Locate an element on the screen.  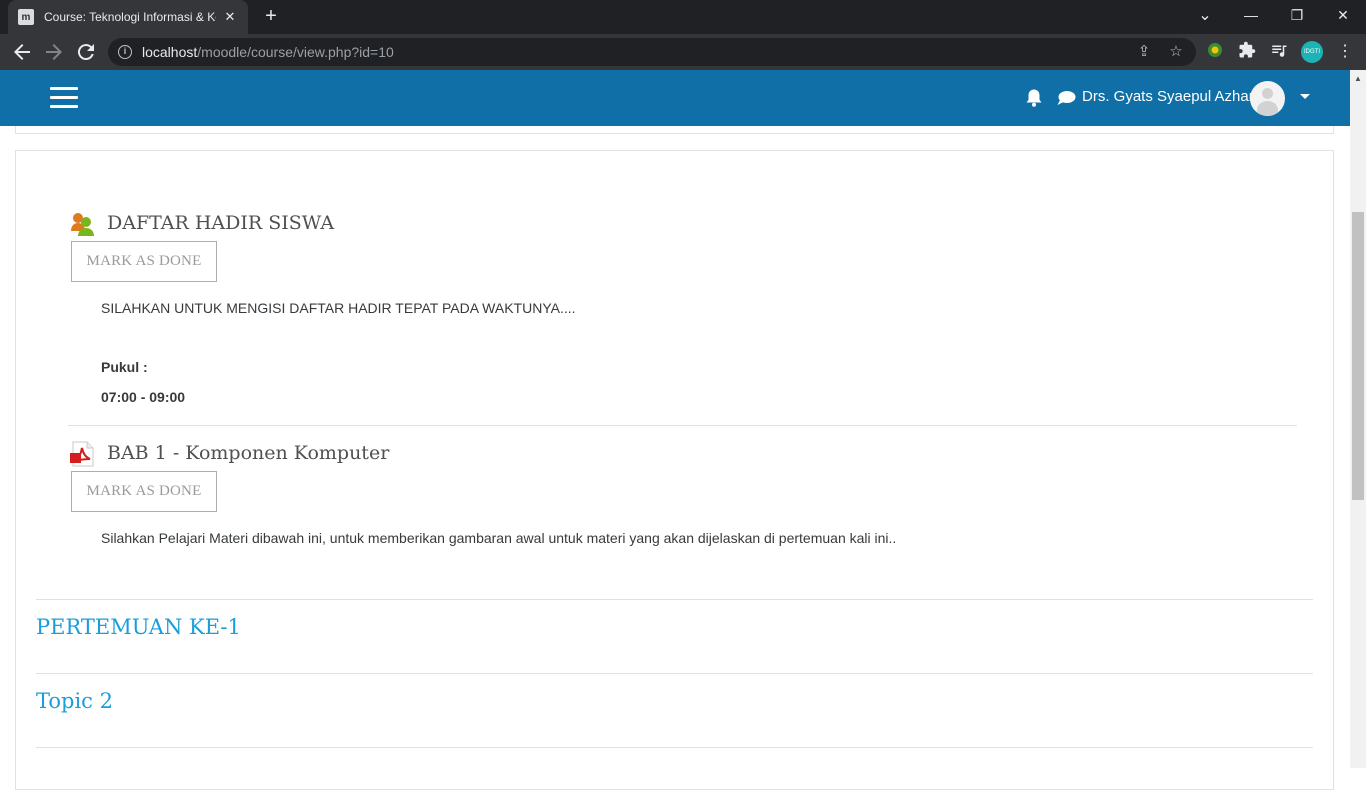
time-label: Pukul : is located at coordinates (124, 367).